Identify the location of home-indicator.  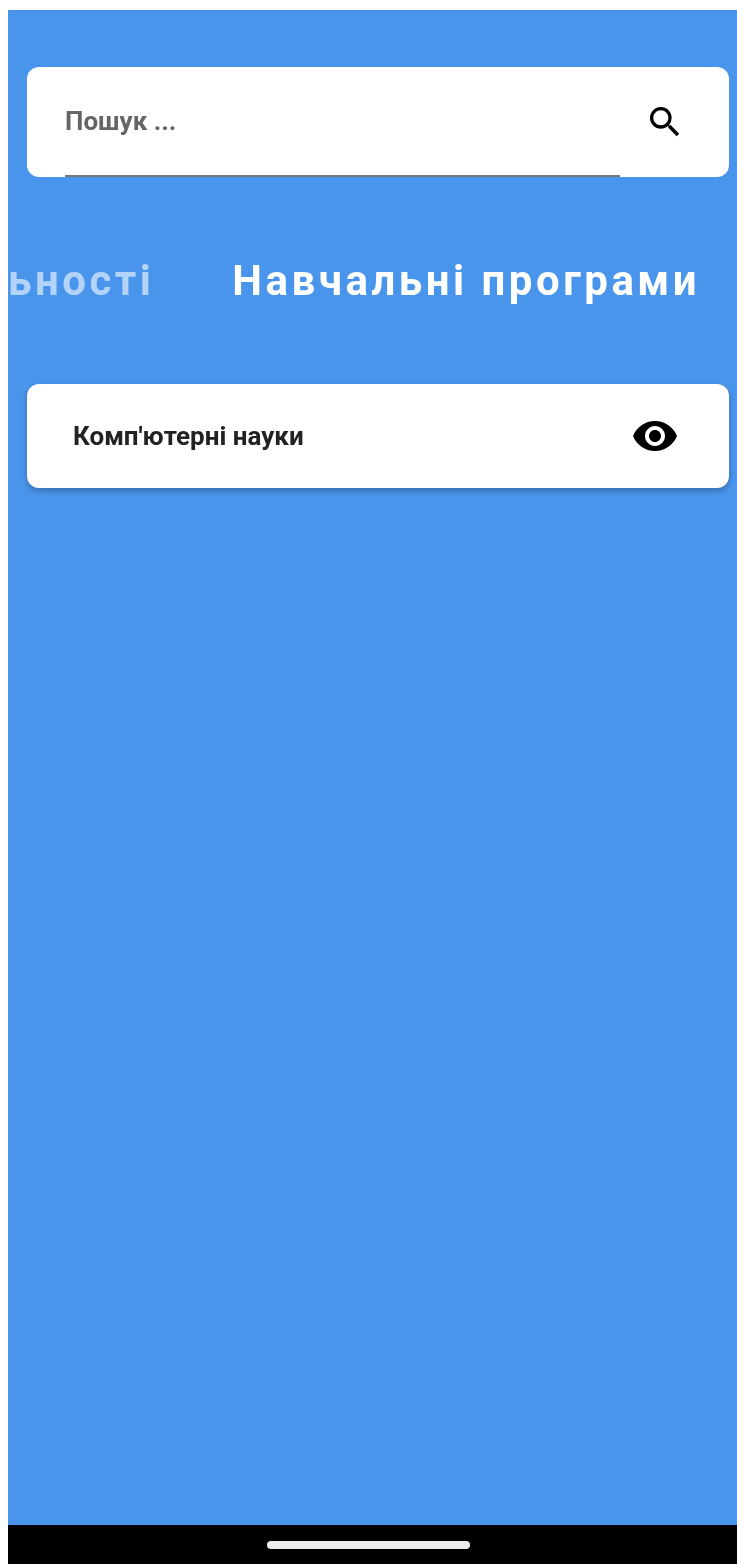
(368, 1544).